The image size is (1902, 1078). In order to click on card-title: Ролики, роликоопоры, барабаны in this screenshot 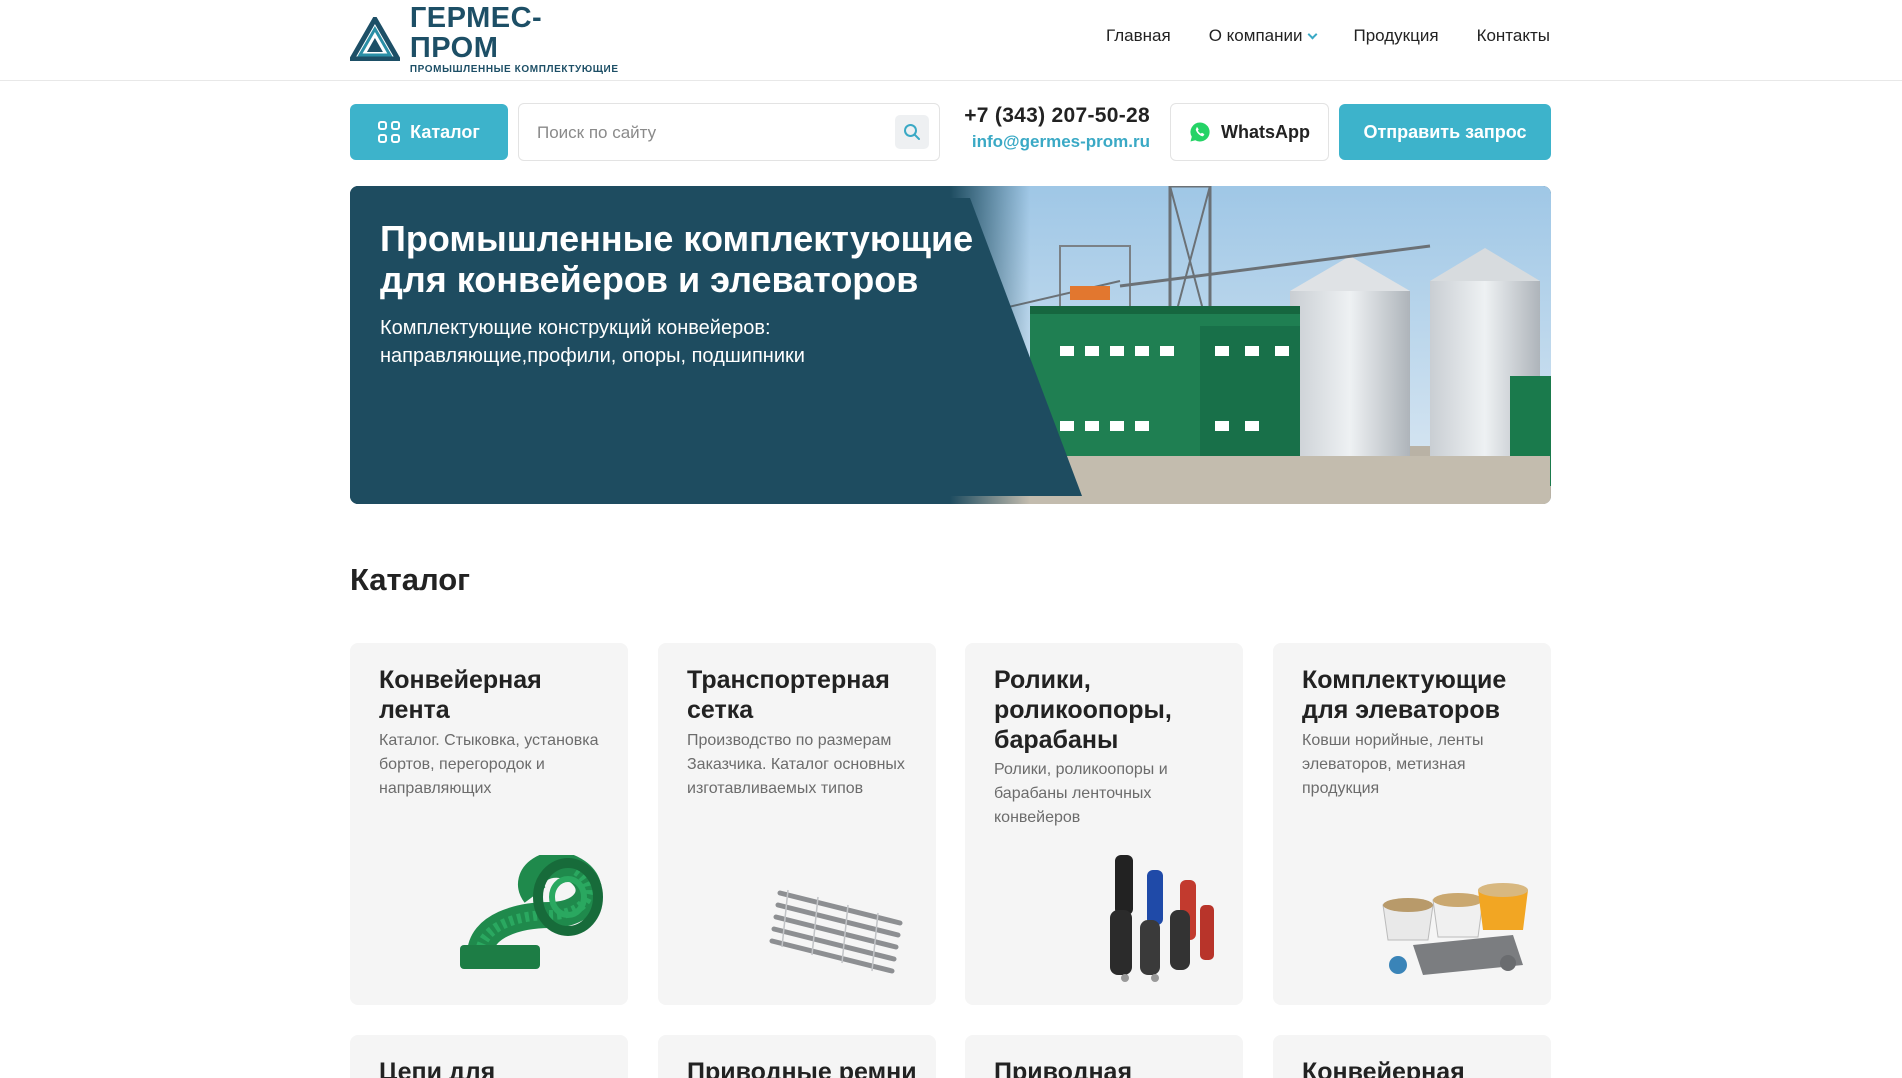, I will do `click(1083, 710)`.